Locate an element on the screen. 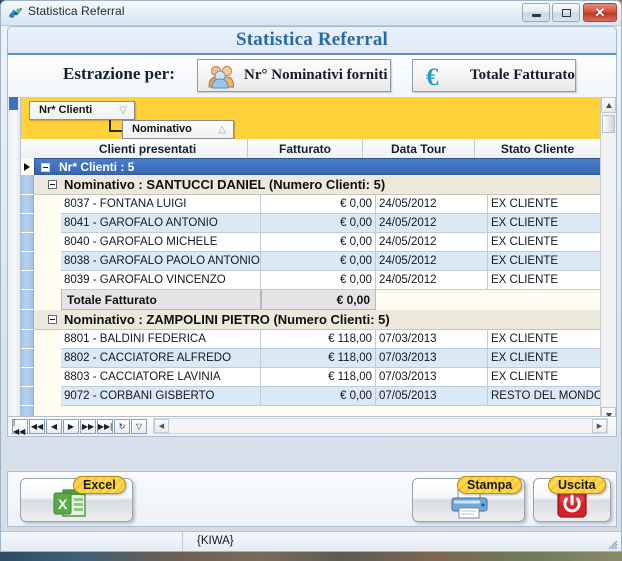  column-header-0: Clienti presentati is located at coordinates (148, 148).